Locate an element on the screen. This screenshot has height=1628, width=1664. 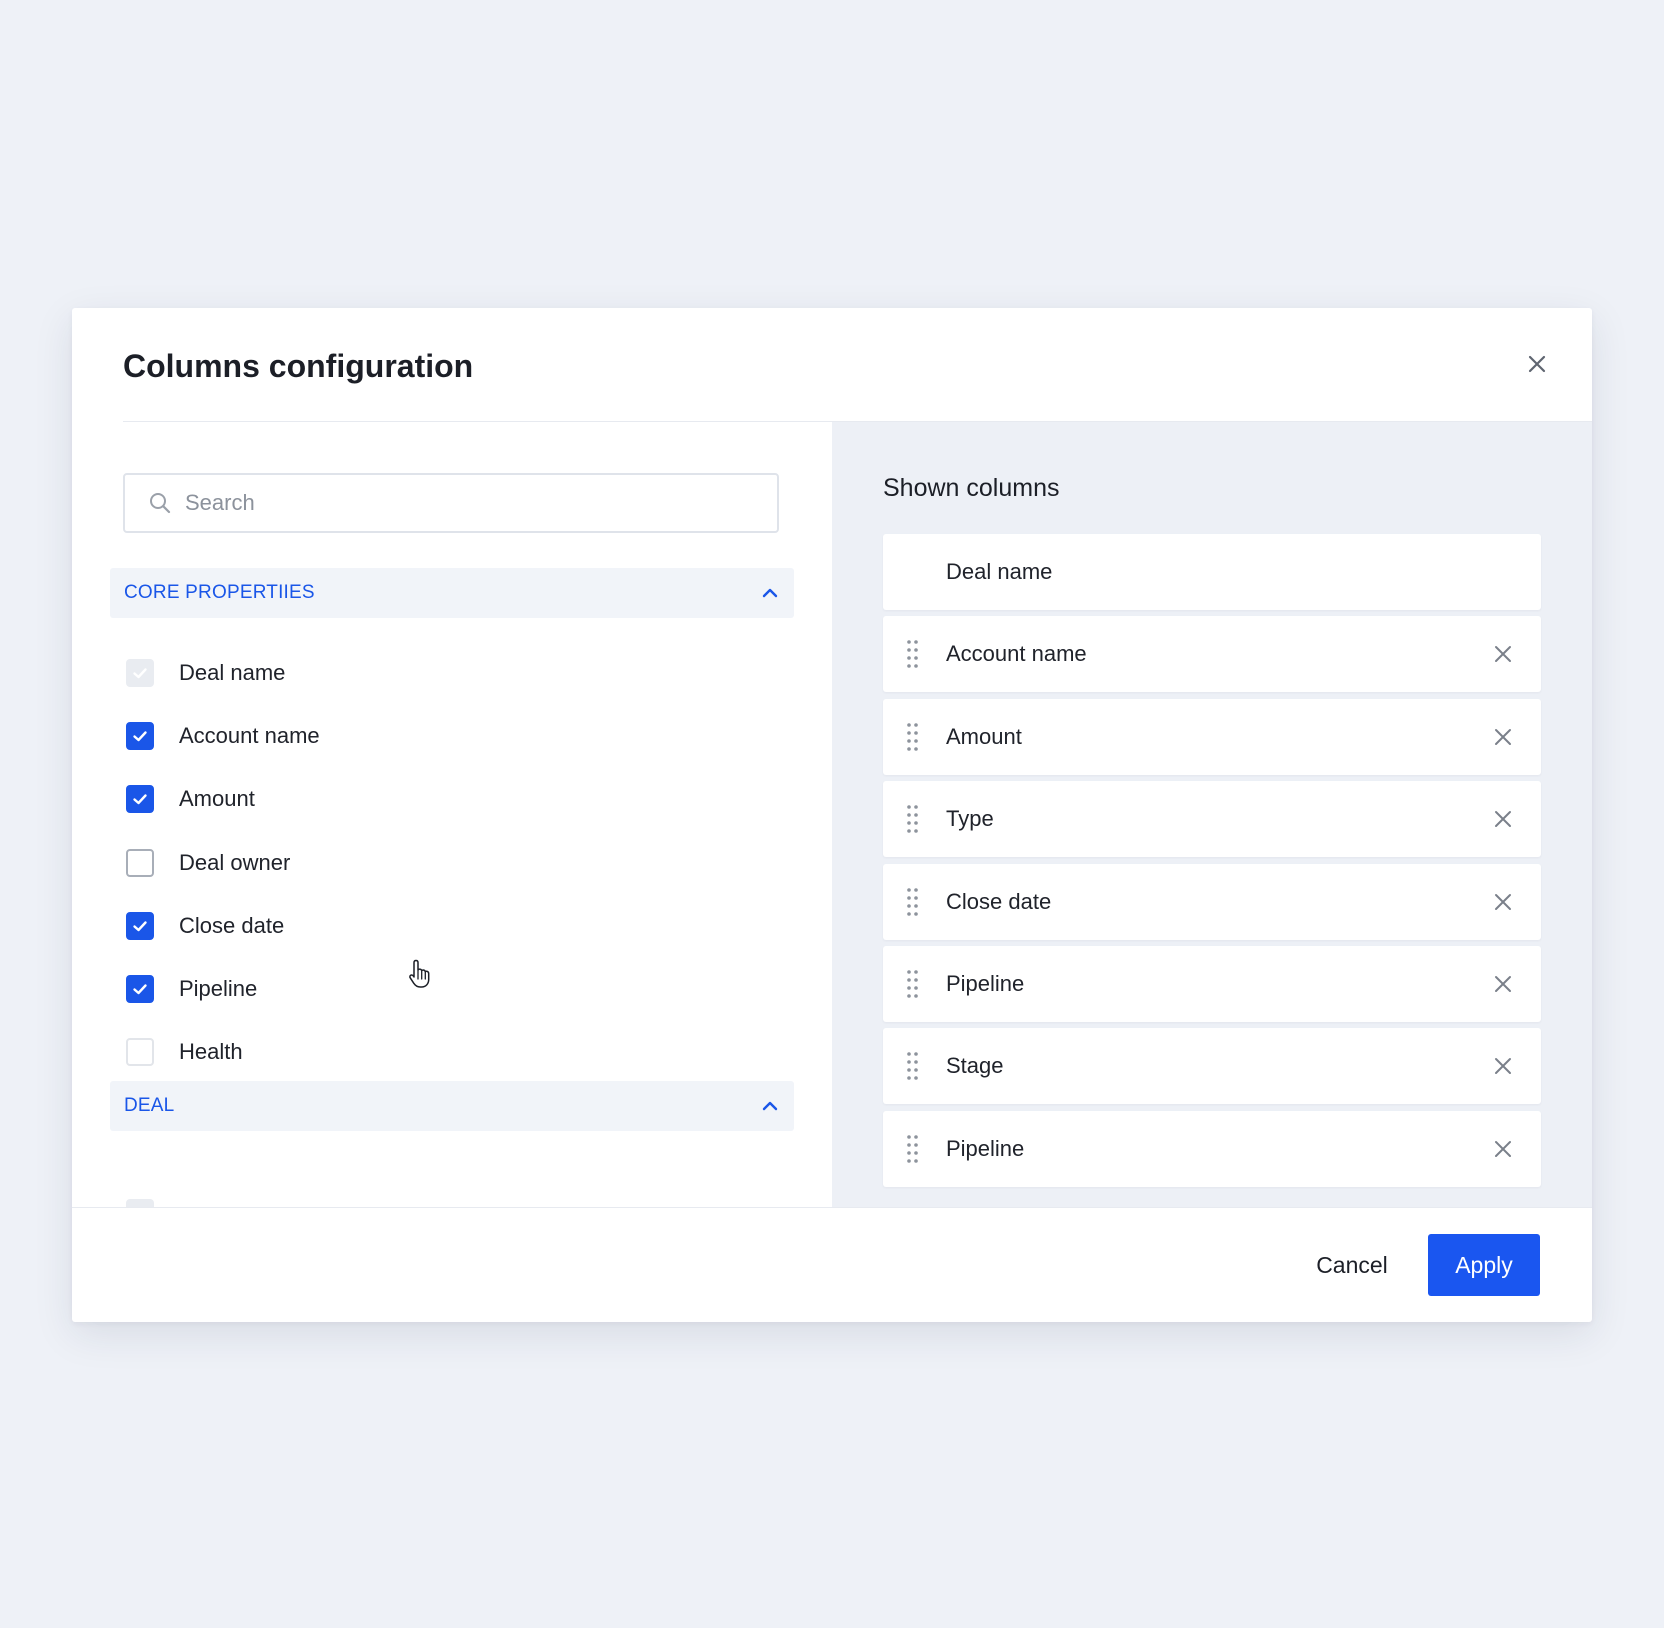
checkbox-partially-visible is located at coordinates (140, 1203).